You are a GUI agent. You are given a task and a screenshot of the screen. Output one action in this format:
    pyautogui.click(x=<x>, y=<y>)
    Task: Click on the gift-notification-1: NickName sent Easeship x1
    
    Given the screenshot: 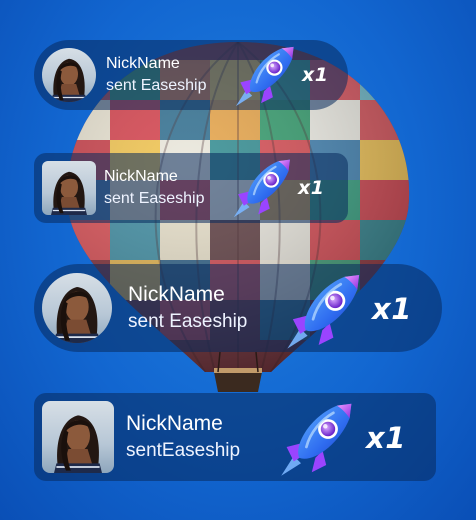 What is the action you would take?
    pyautogui.click(x=191, y=75)
    